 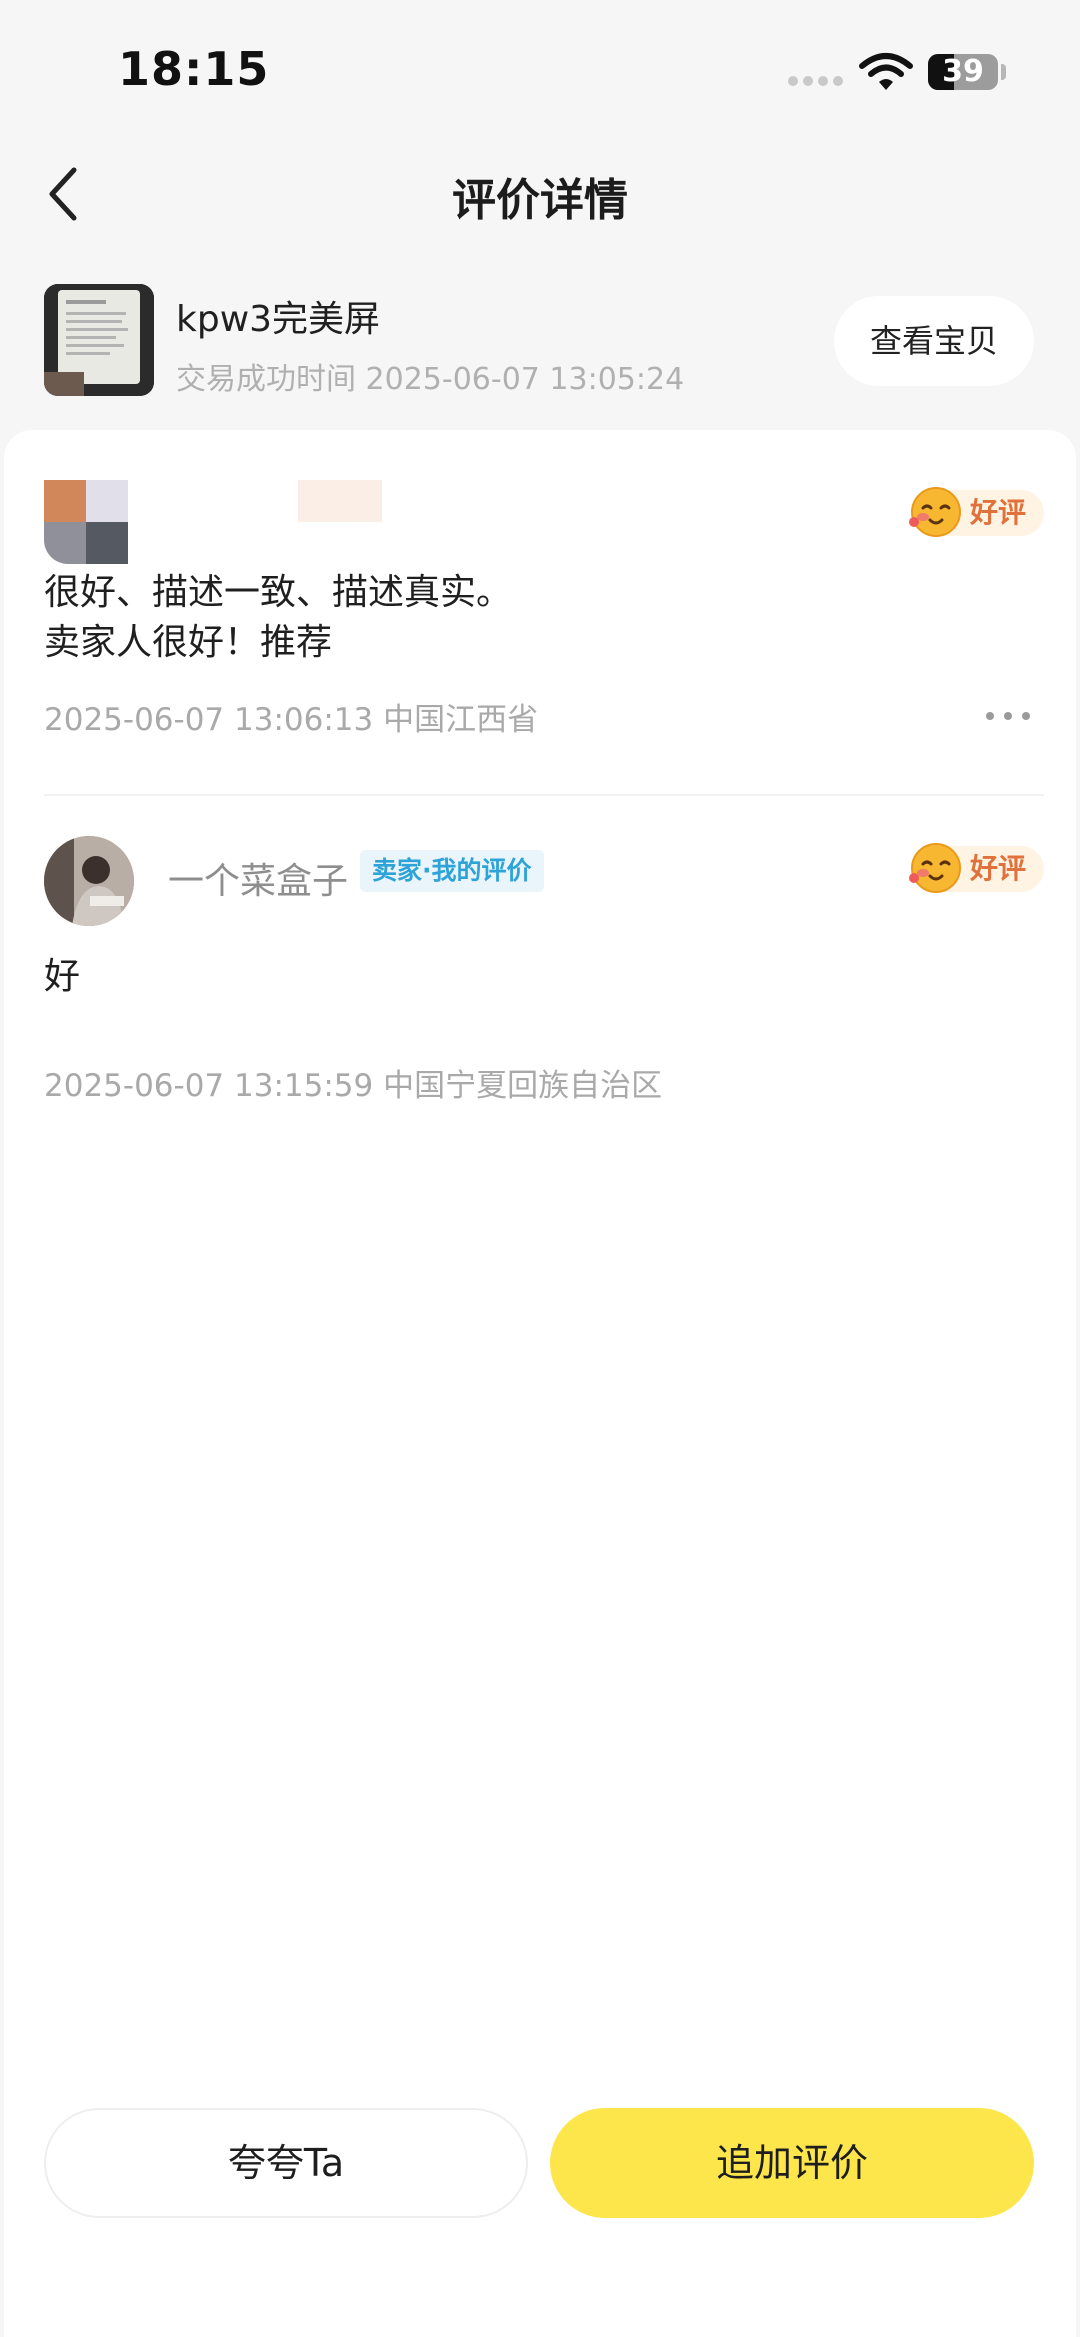 What do you see at coordinates (540, 2160) in the screenshot?
I see `bottom-action-bar: 夸夸Ta 追加评价` at bounding box center [540, 2160].